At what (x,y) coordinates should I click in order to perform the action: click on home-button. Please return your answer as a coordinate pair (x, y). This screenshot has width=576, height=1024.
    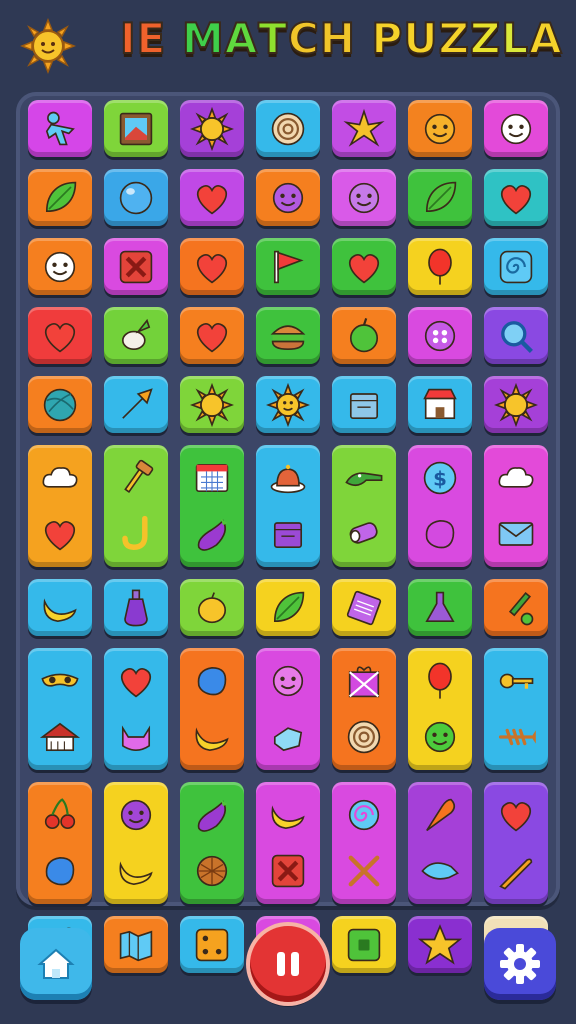
    Looking at the image, I should click on (56, 964).